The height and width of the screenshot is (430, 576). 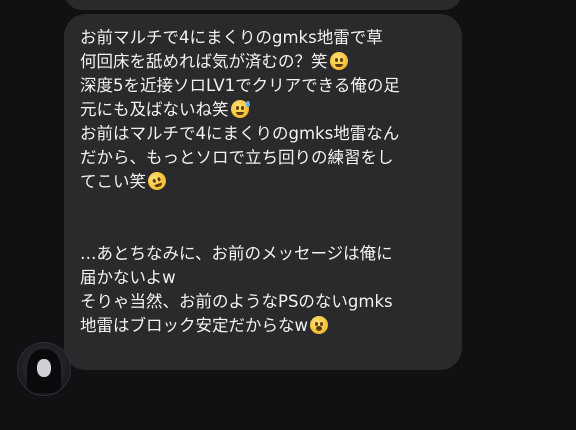 I want to click on message-line: お前マルチで4にまくりのgmks地雷で草, so click(x=231, y=37).